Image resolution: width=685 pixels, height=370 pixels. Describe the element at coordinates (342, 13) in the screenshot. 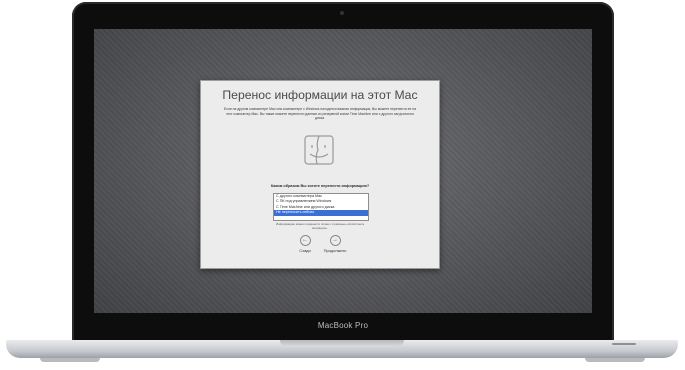

I see `camera-icon` at that location.